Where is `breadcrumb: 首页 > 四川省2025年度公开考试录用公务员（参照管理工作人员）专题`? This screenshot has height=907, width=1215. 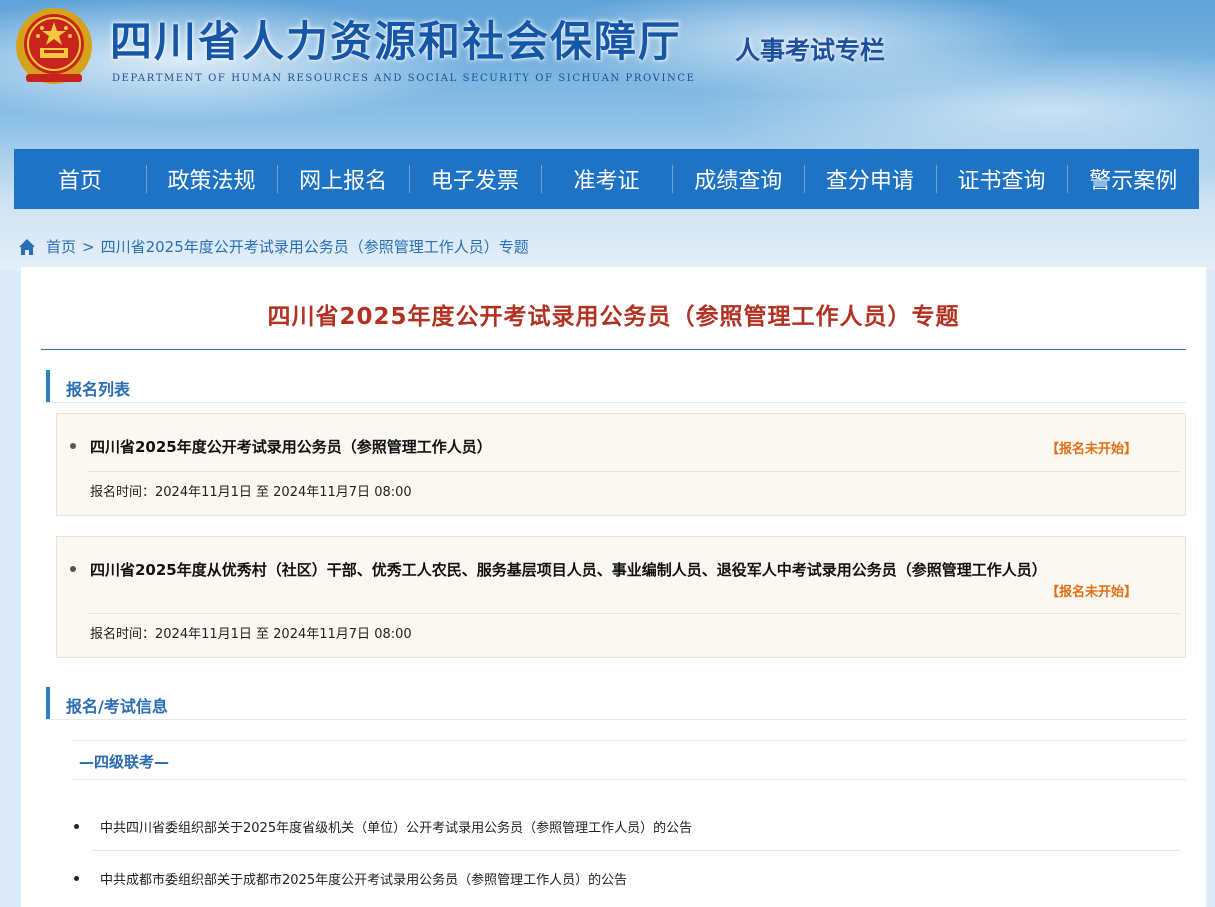
breadcrumb: 首页 > 四川省2025年度公开考试录用公务员（参照管理工作人员）专题 is located at coordinates (273, 246).